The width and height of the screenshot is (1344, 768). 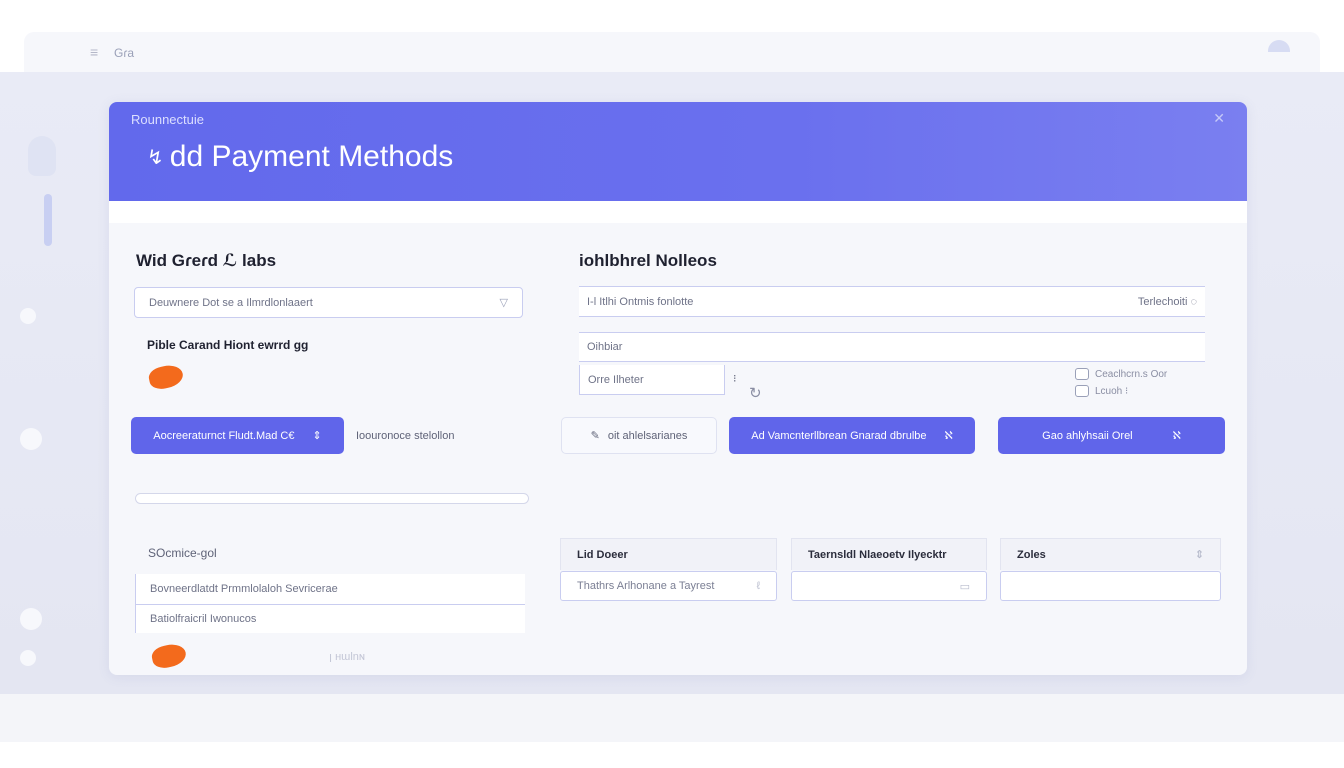 What do you see at coordinates (1219, 118) in the screenshot?
I see `close-icon: ✕` at bounding box center [1219, 118].